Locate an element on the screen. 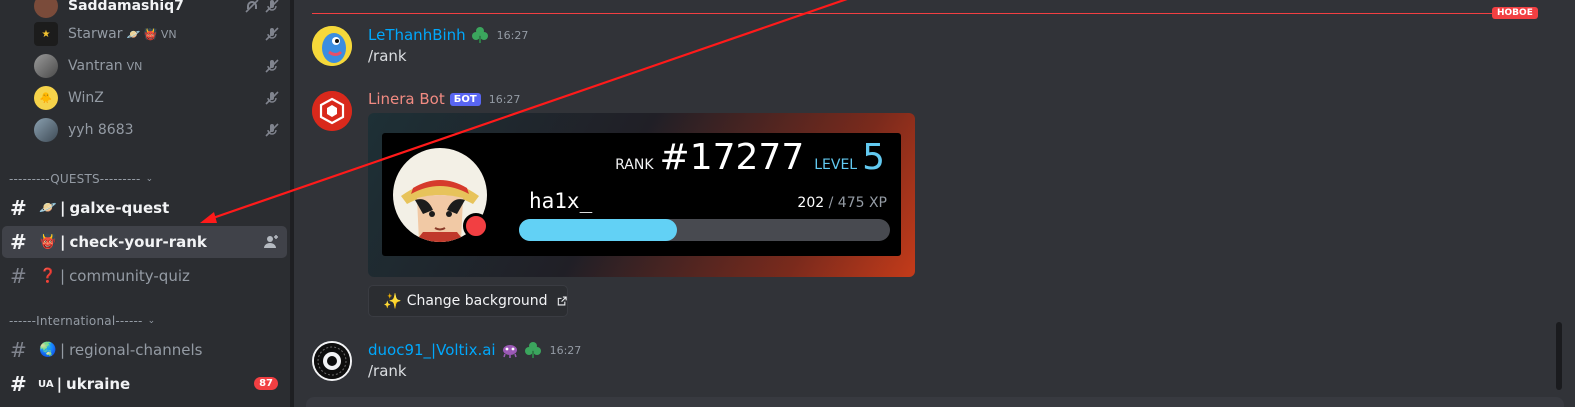 This screenshot has width=1575, height=407. channel-regional-channels: # 🌏 | regional-channels is located at coordinates (144, 350).